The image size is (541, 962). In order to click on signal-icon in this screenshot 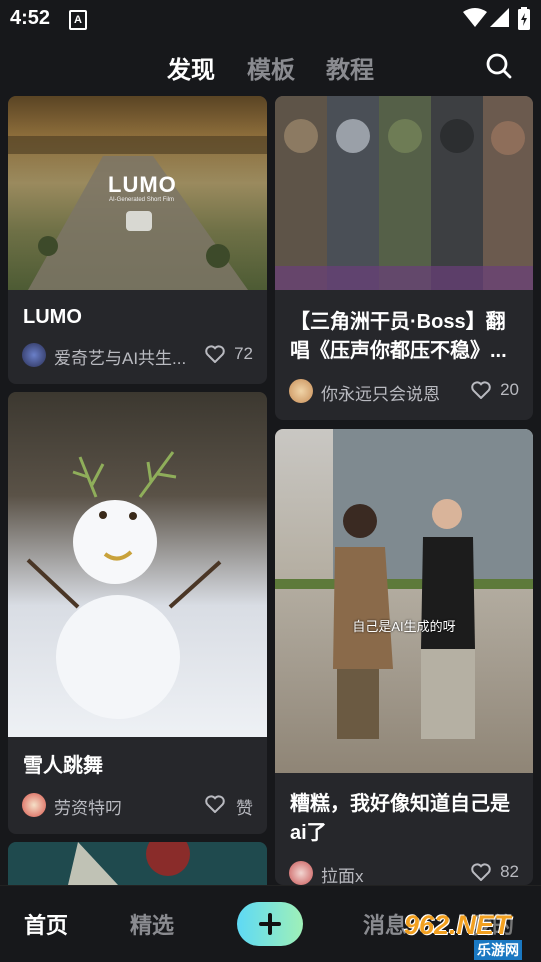, I will do `click(499, 17)`.